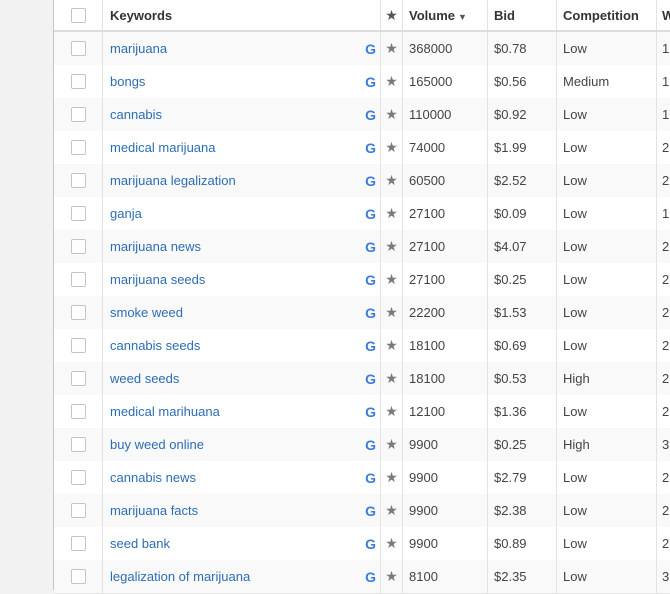  I want to click on keyword-link: seed bank, so click(237, 543).